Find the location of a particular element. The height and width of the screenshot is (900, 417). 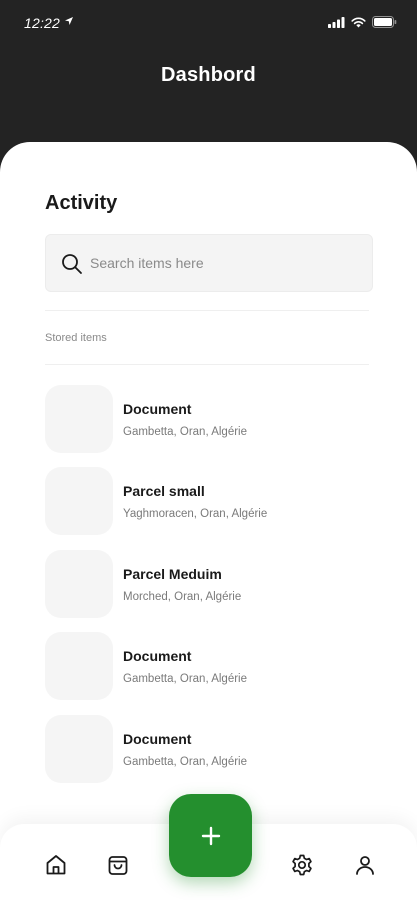

page-title: Dashbord is located at coordinates (208, 75).